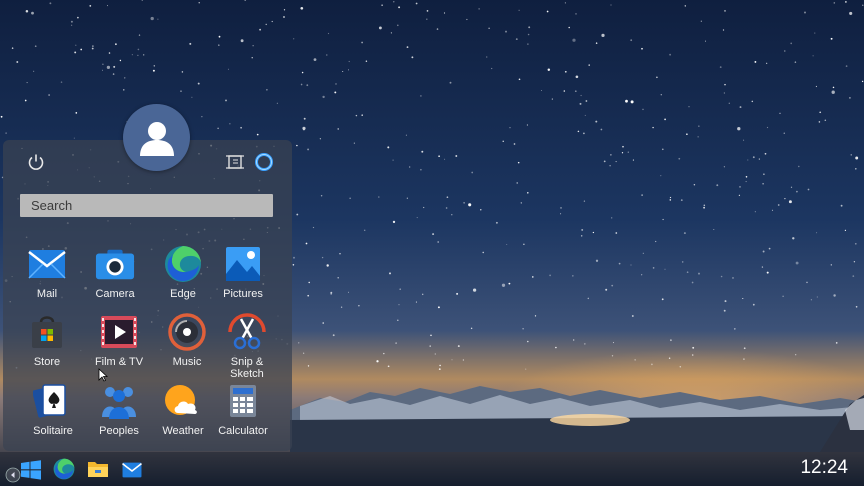  What do you see at coordinates (115, 294) in the screenshot?
I see `app-label: Camera` at bounding box center [115, 294].